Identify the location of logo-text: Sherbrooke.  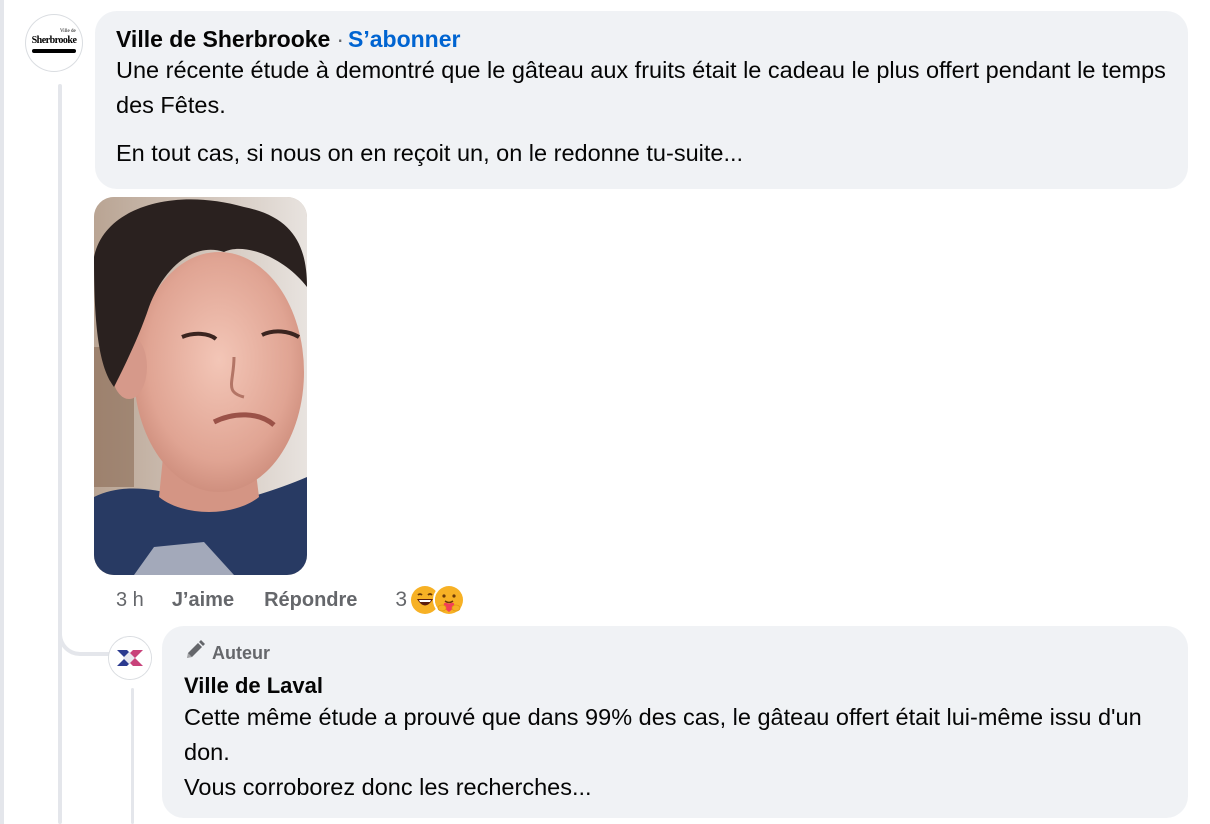
(54, 40).